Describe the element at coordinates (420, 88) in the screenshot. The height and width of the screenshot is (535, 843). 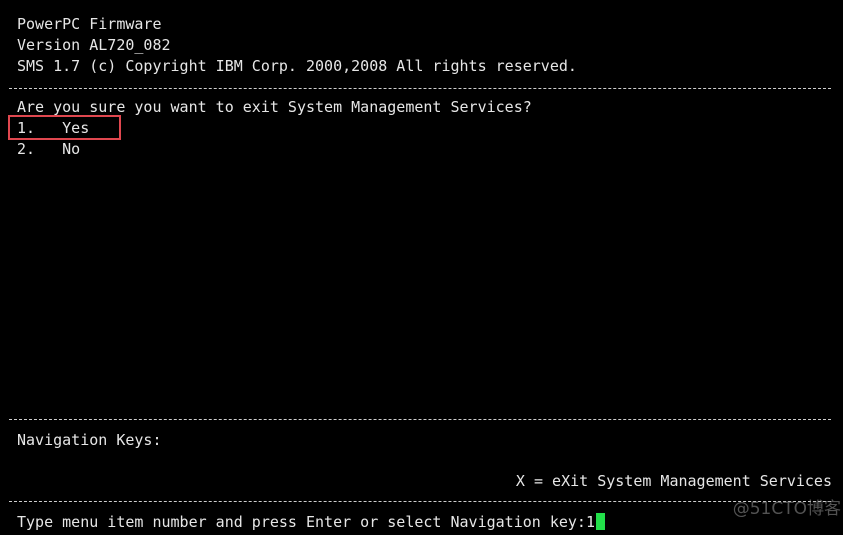
I see `separator-top` at that location.